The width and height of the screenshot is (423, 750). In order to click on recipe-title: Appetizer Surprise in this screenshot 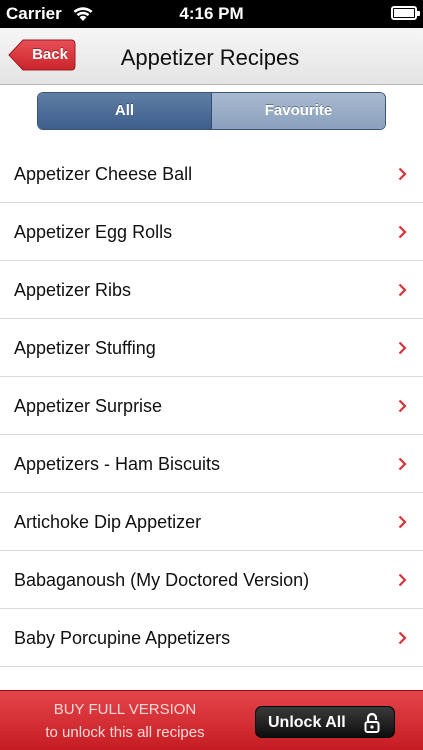, I will do `click(88, 406)`.